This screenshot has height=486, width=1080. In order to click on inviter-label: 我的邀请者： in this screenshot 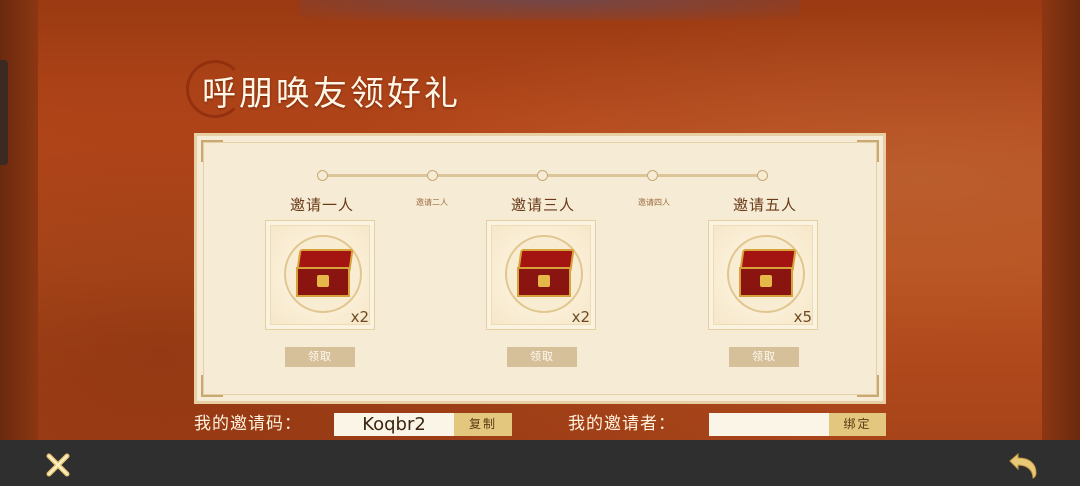, I will do `click(622, 424)`.